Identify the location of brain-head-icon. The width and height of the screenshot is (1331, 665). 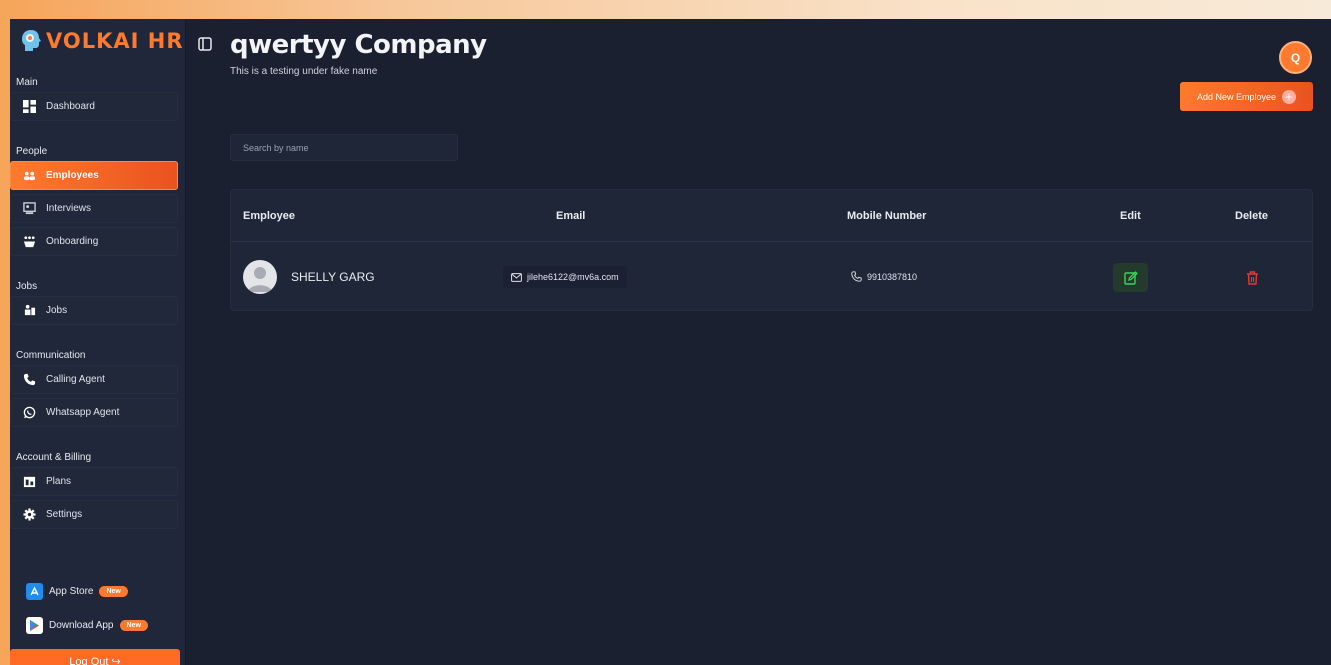
(31, 40).